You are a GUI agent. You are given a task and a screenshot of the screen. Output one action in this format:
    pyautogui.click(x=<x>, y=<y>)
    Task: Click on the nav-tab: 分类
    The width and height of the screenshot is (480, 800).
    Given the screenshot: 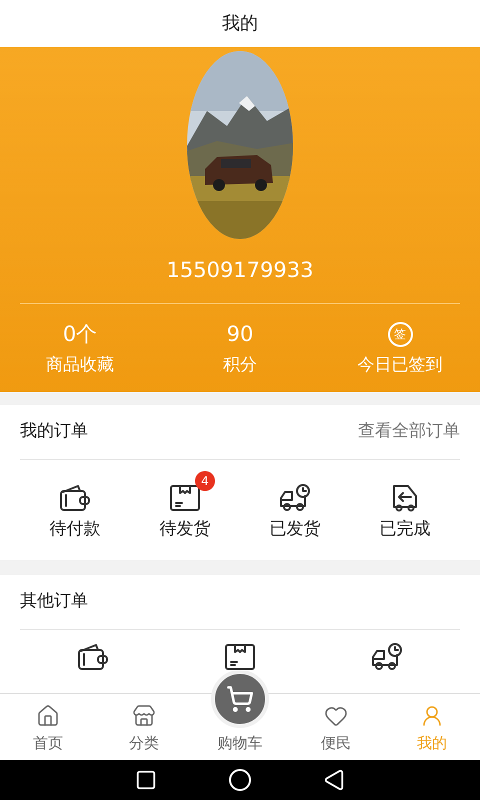 What is the action you would take?
    pyautogui.click(x=144, y=727)
    